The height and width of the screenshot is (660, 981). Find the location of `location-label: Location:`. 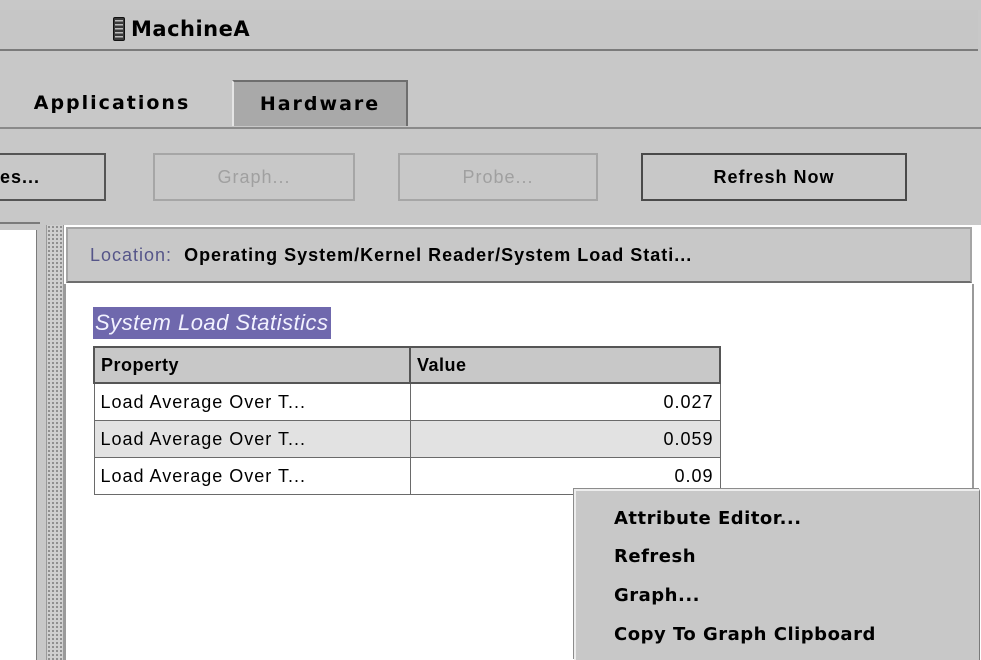

location-label: Location: is located at coordinates (131, 254).